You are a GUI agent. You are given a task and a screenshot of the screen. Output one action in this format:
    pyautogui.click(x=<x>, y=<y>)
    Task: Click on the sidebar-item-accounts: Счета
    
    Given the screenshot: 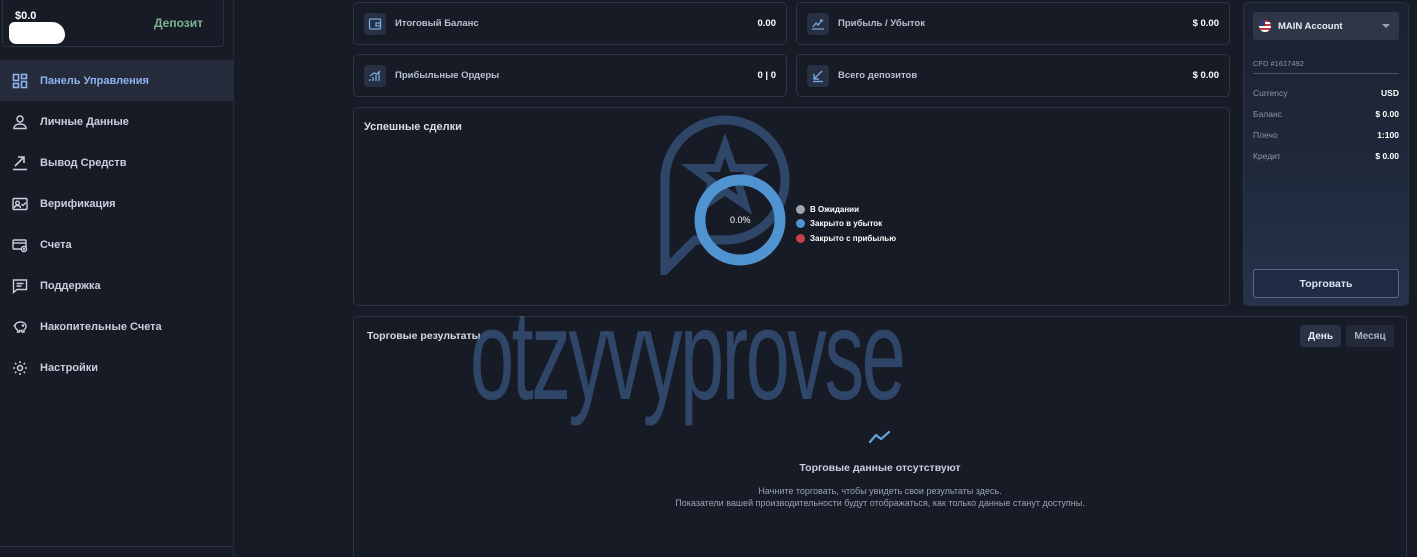 What is the action you would take?
    pyautogui.click(x=116, y=244)
    